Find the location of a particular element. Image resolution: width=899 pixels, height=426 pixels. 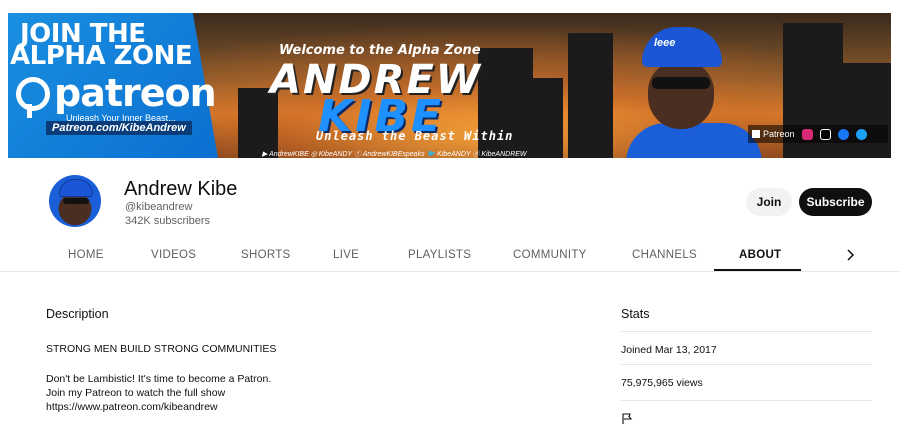

stats-heading: Stats is located at coordinates (635, 314).